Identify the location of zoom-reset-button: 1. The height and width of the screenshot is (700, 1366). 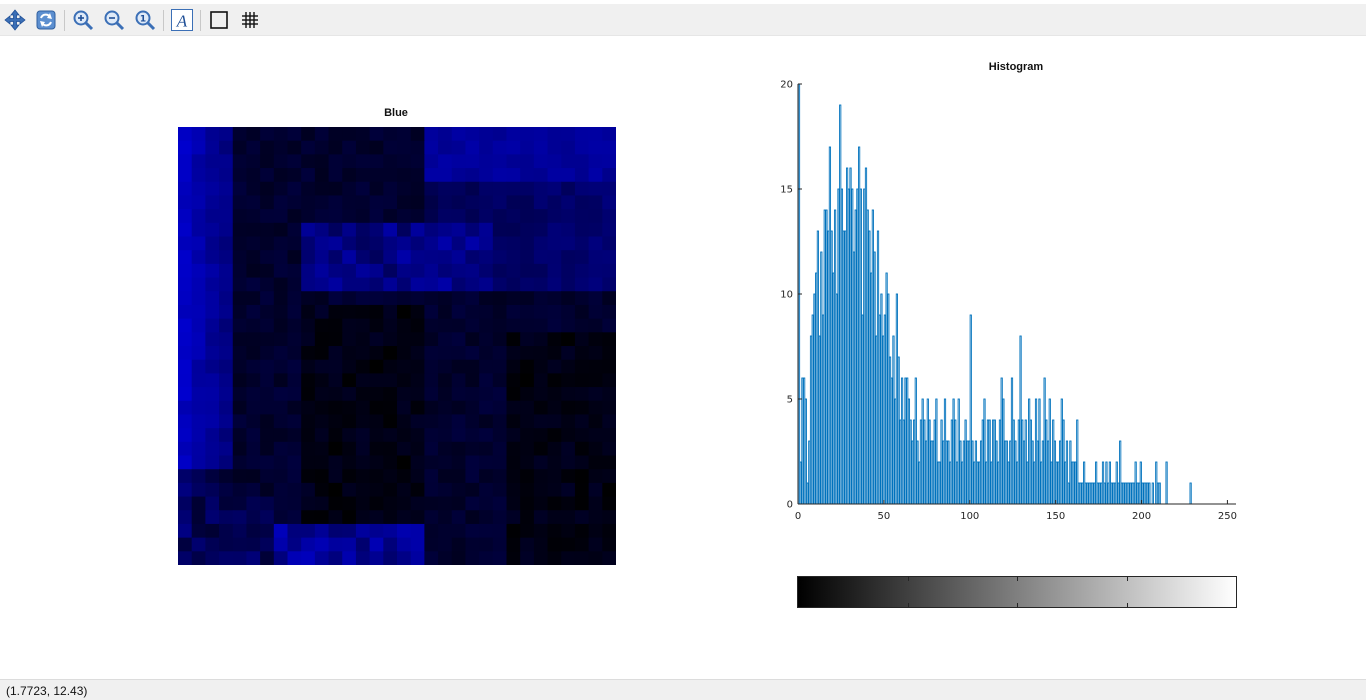
(145, 20).